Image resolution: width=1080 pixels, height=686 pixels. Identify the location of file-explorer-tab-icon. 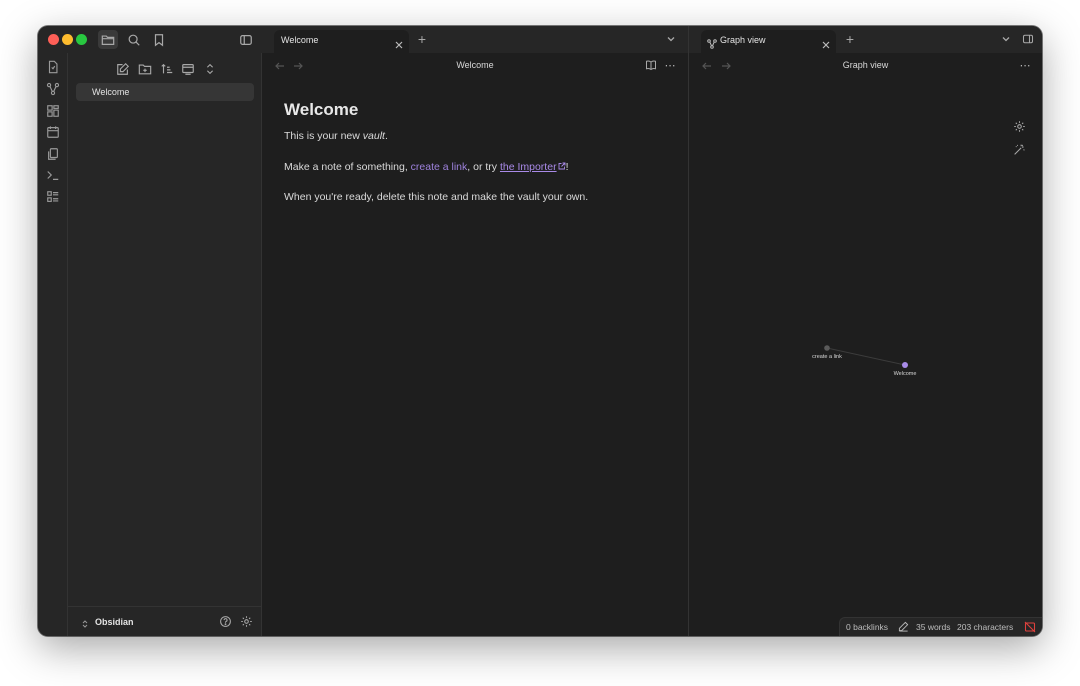
(108, 39).